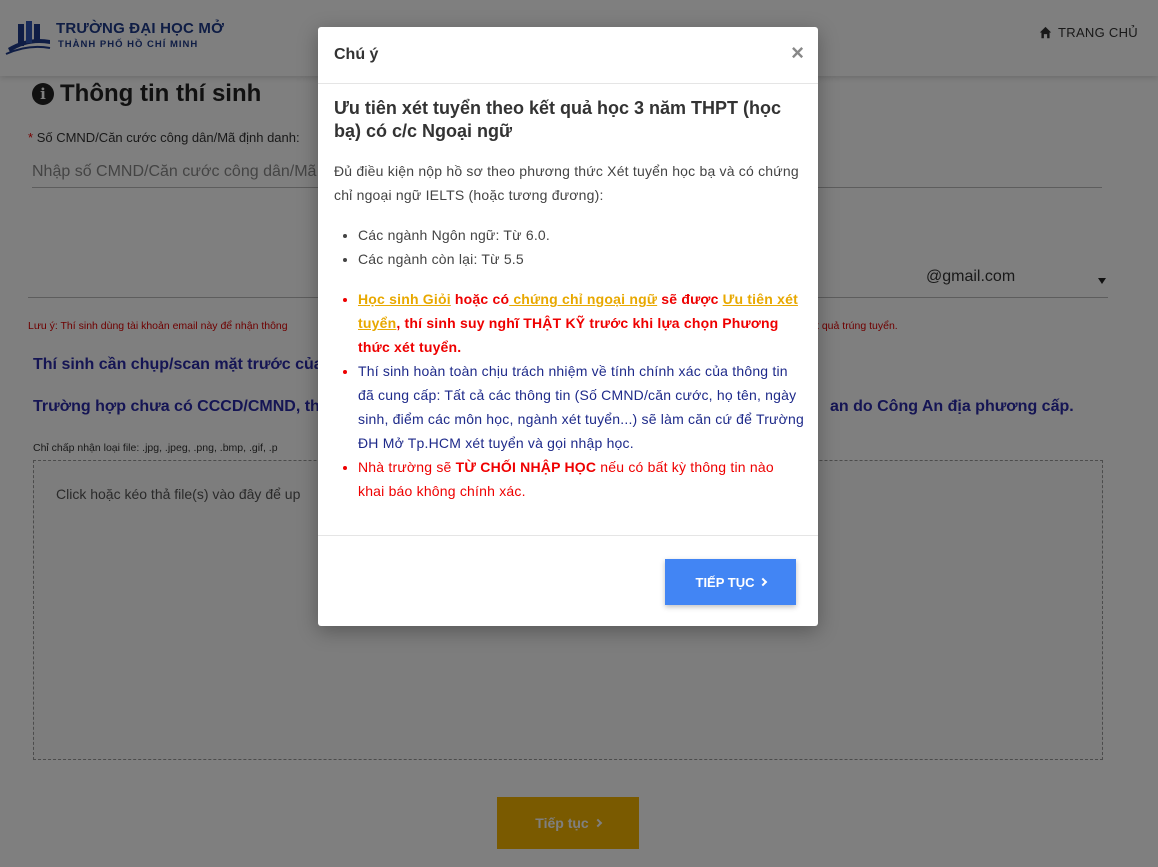 This screenshot has height=867, width=1158. I want to click on close-icon: ×, so click(797, 53).